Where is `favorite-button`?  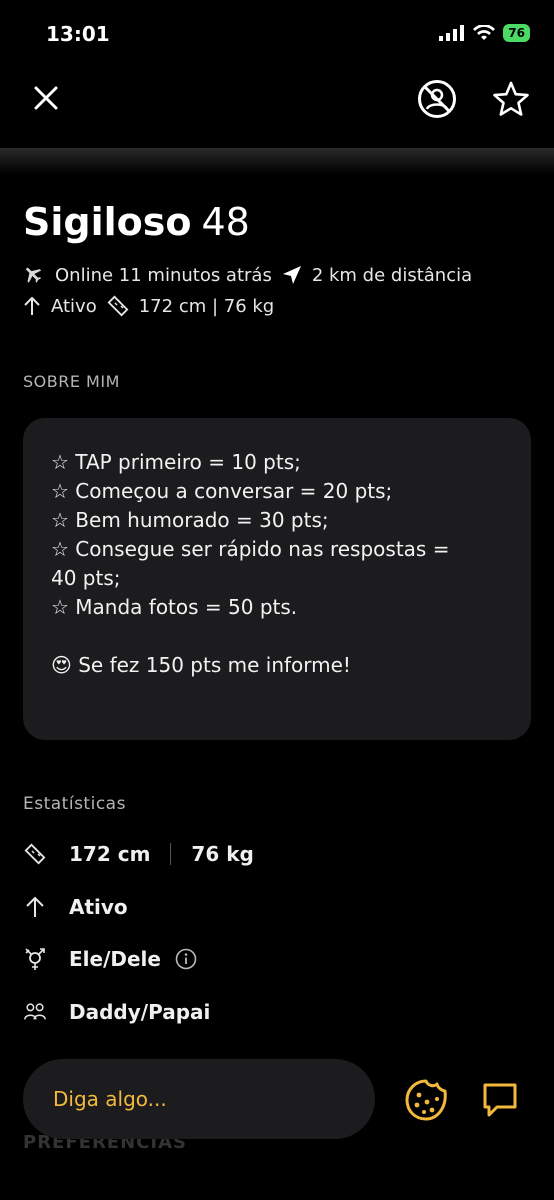
favorite-button is located at coordinates (511, 99).